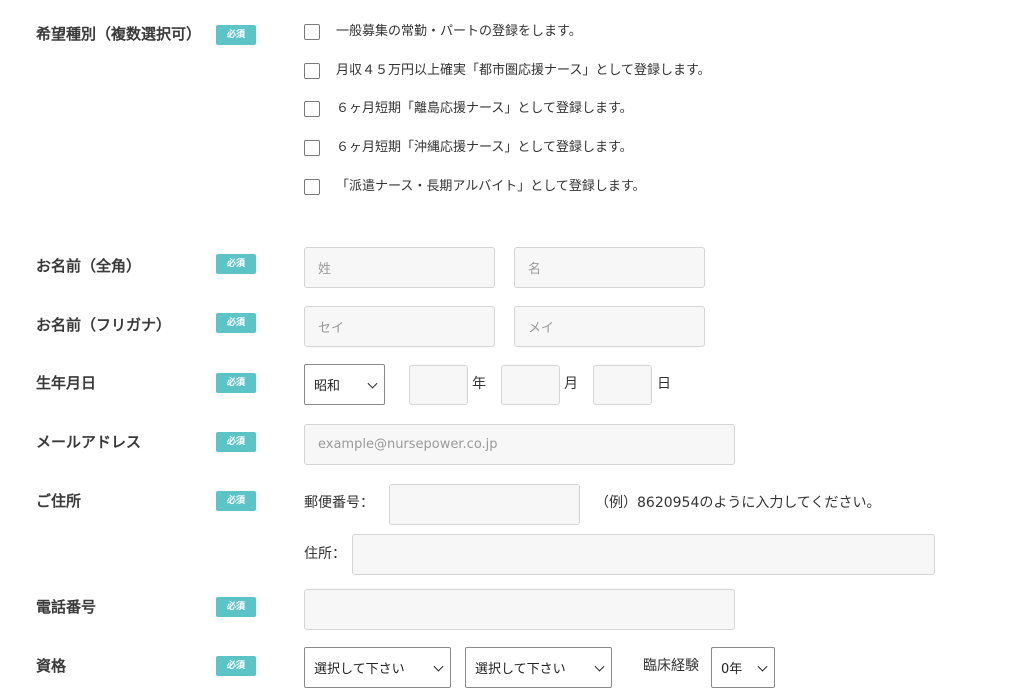  Describe the element at coordinates (344, 384) in the screenshot. I see `birth-era-select: 昭和` at that location.